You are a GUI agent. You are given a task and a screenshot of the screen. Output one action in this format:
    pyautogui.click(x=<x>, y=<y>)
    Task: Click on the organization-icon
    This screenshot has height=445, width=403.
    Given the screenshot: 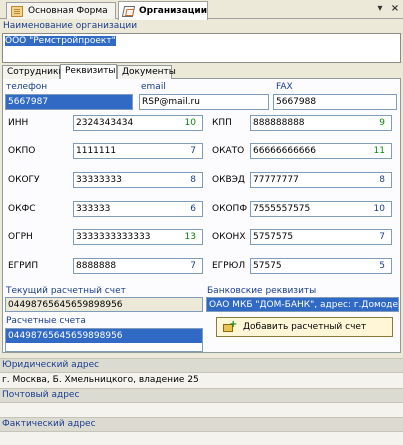 What is the action you would take?
    pyautogui.click(x=128, y=11)
    